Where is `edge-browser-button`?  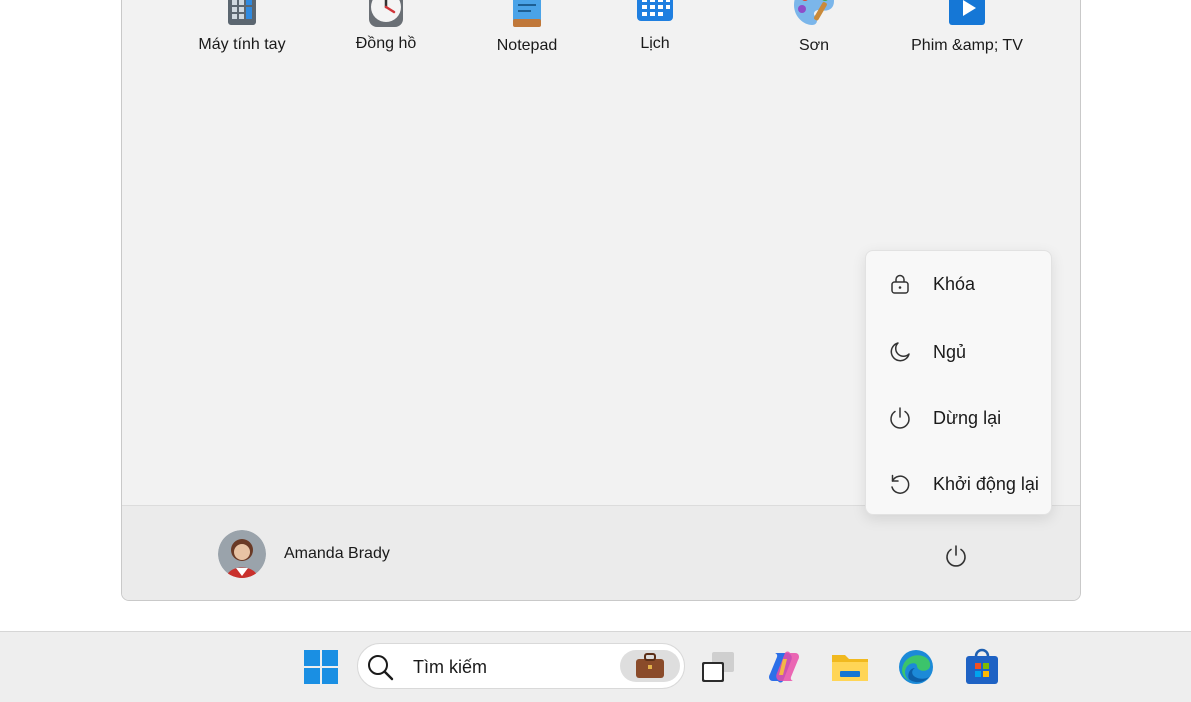 edge-browser-button is located at coordinates (916, 667).